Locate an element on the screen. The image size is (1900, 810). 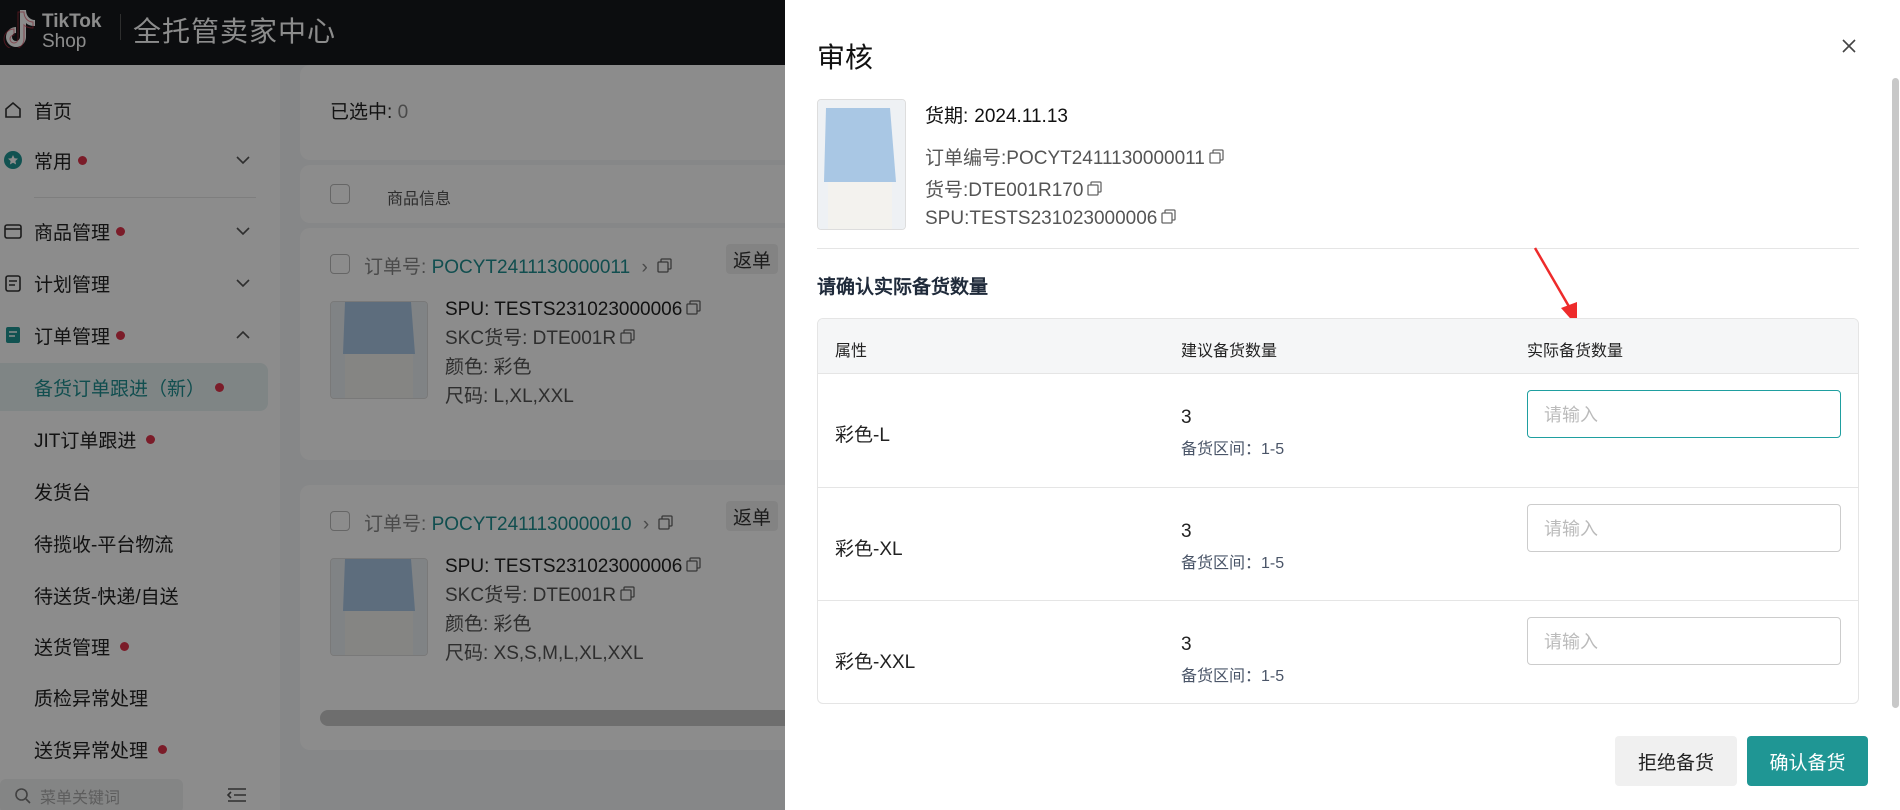
product-image is located at coordinates (861, 164).